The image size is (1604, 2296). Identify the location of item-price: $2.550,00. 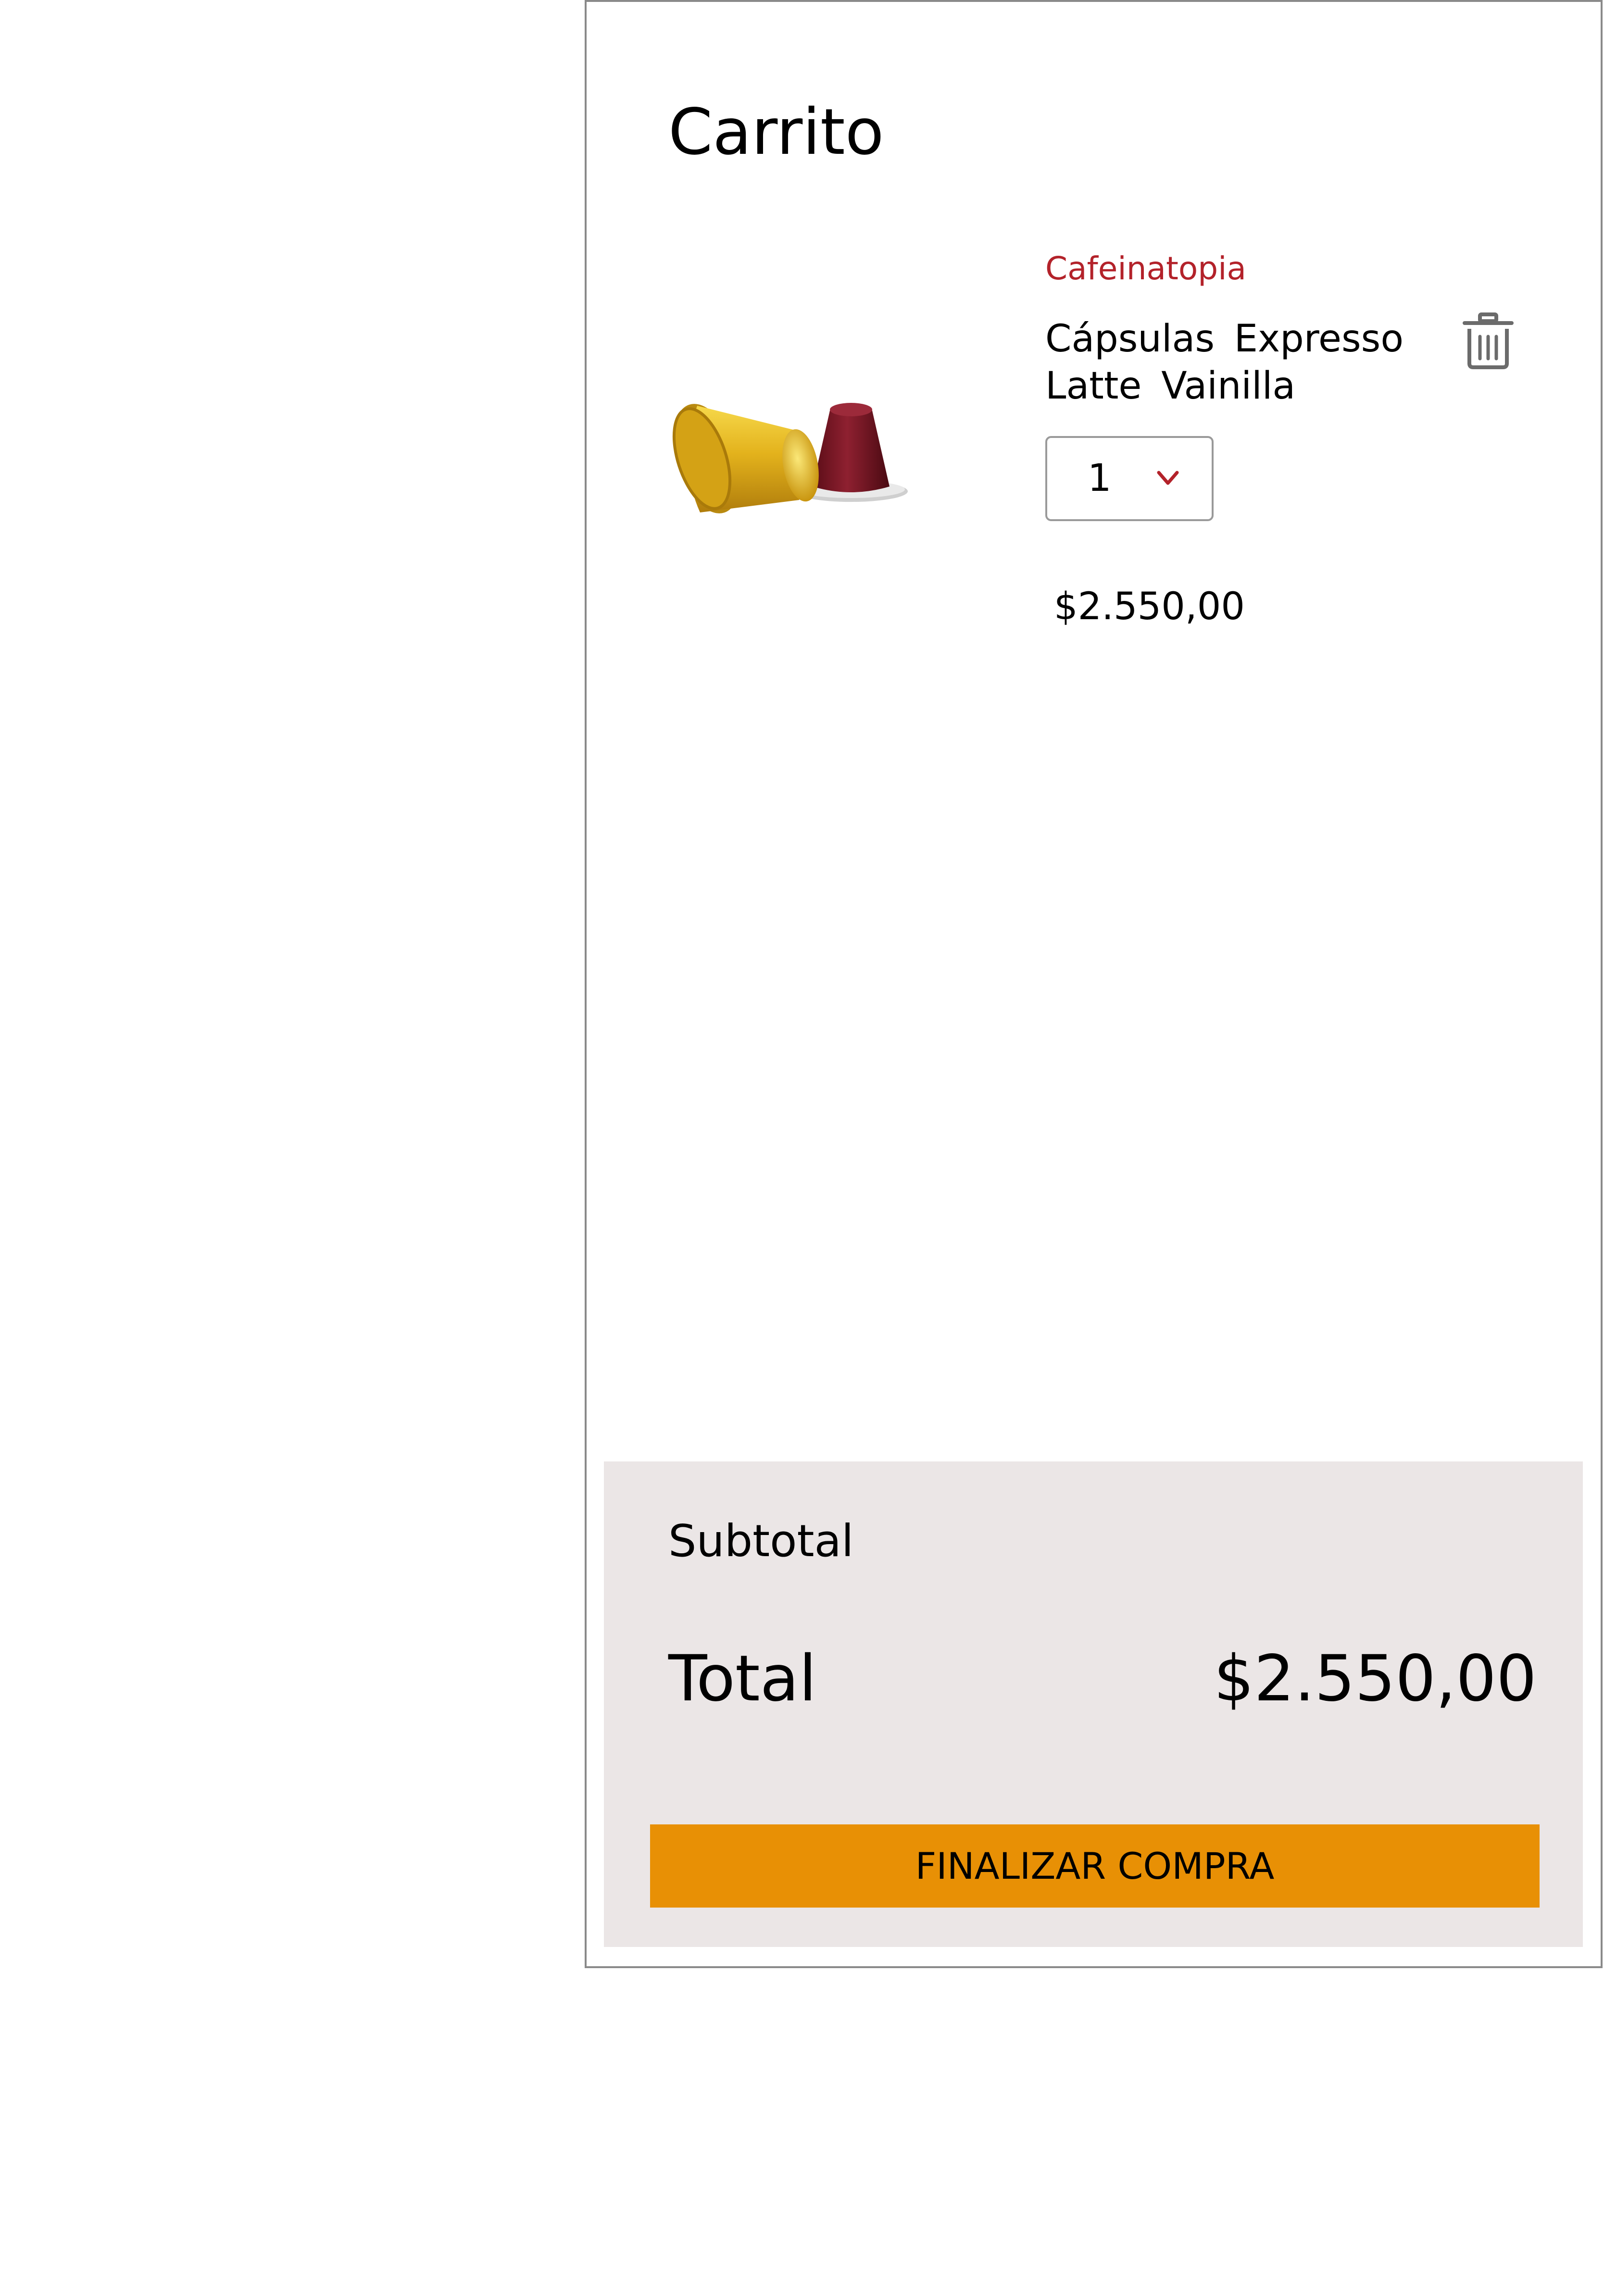
(1149, 606).